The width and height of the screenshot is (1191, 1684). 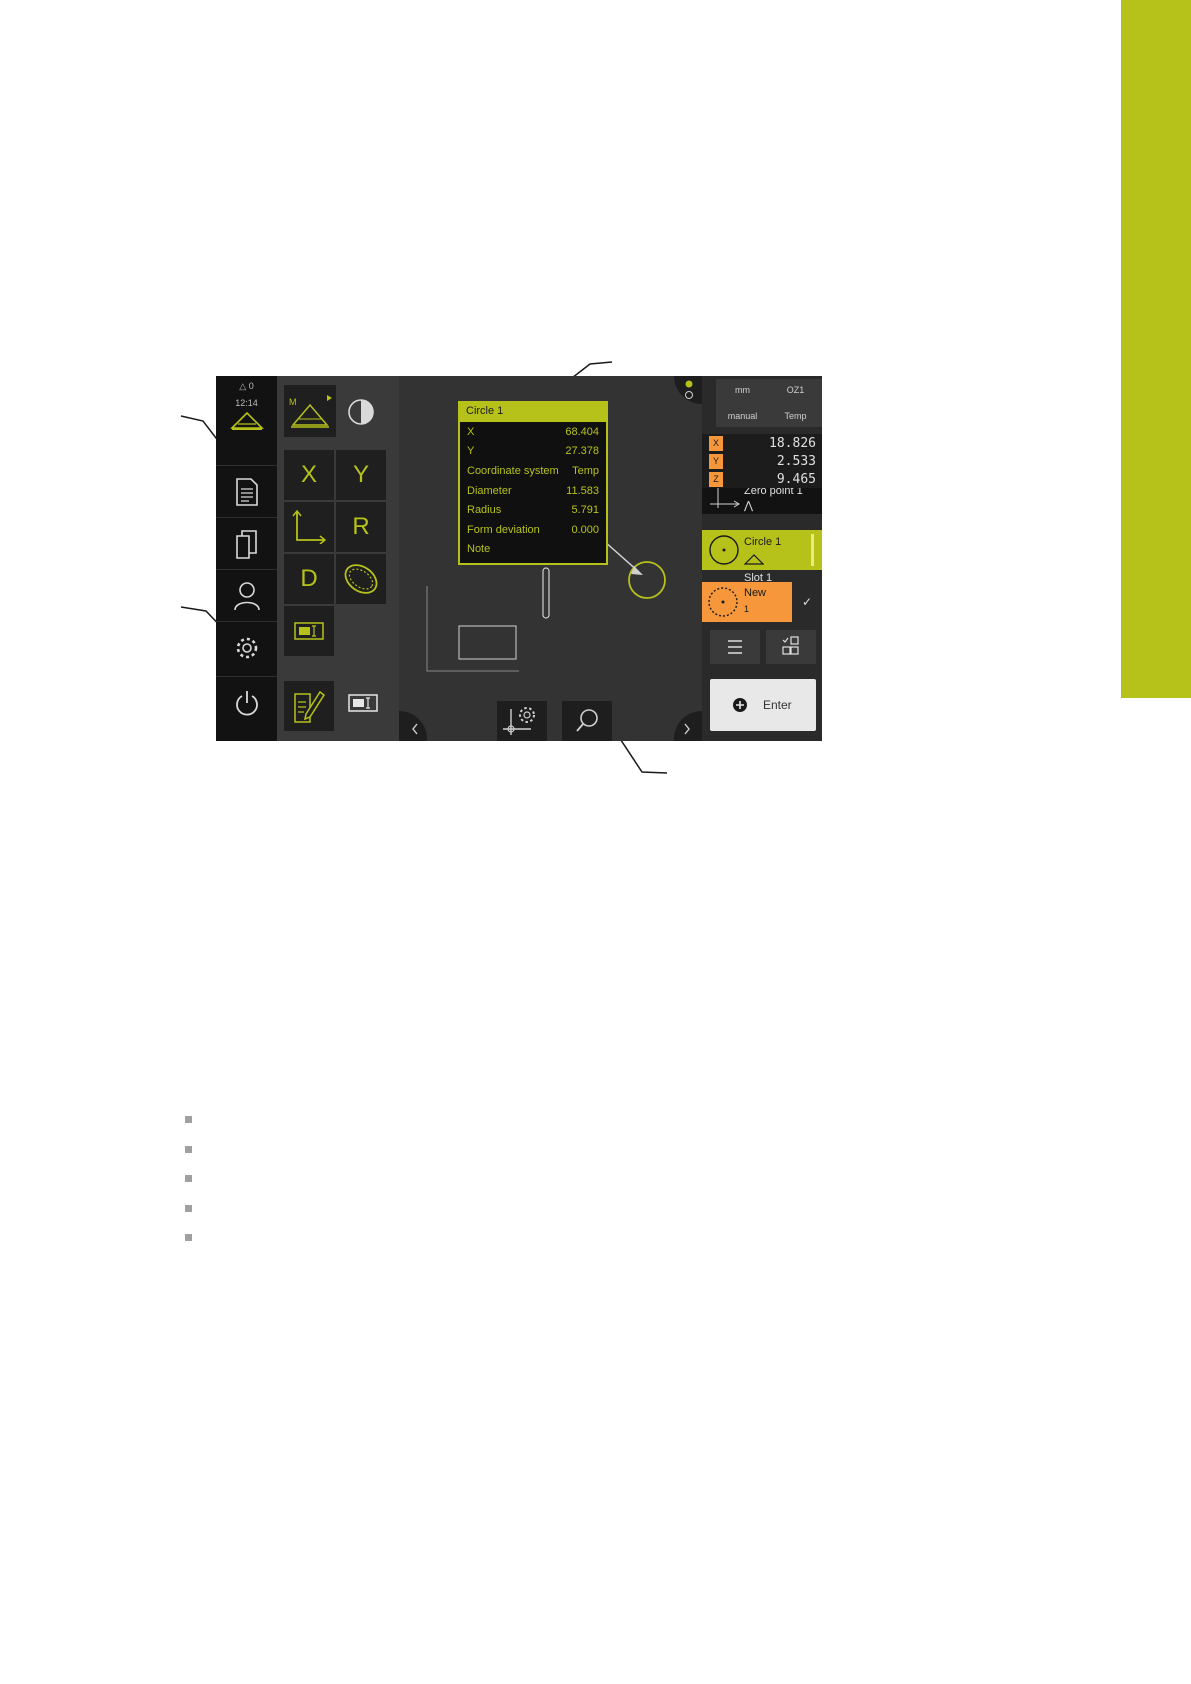 What do you see at coordinates (754, 559) in the screenshot?
I see `measured-icon` at bounding box center [754, 559].